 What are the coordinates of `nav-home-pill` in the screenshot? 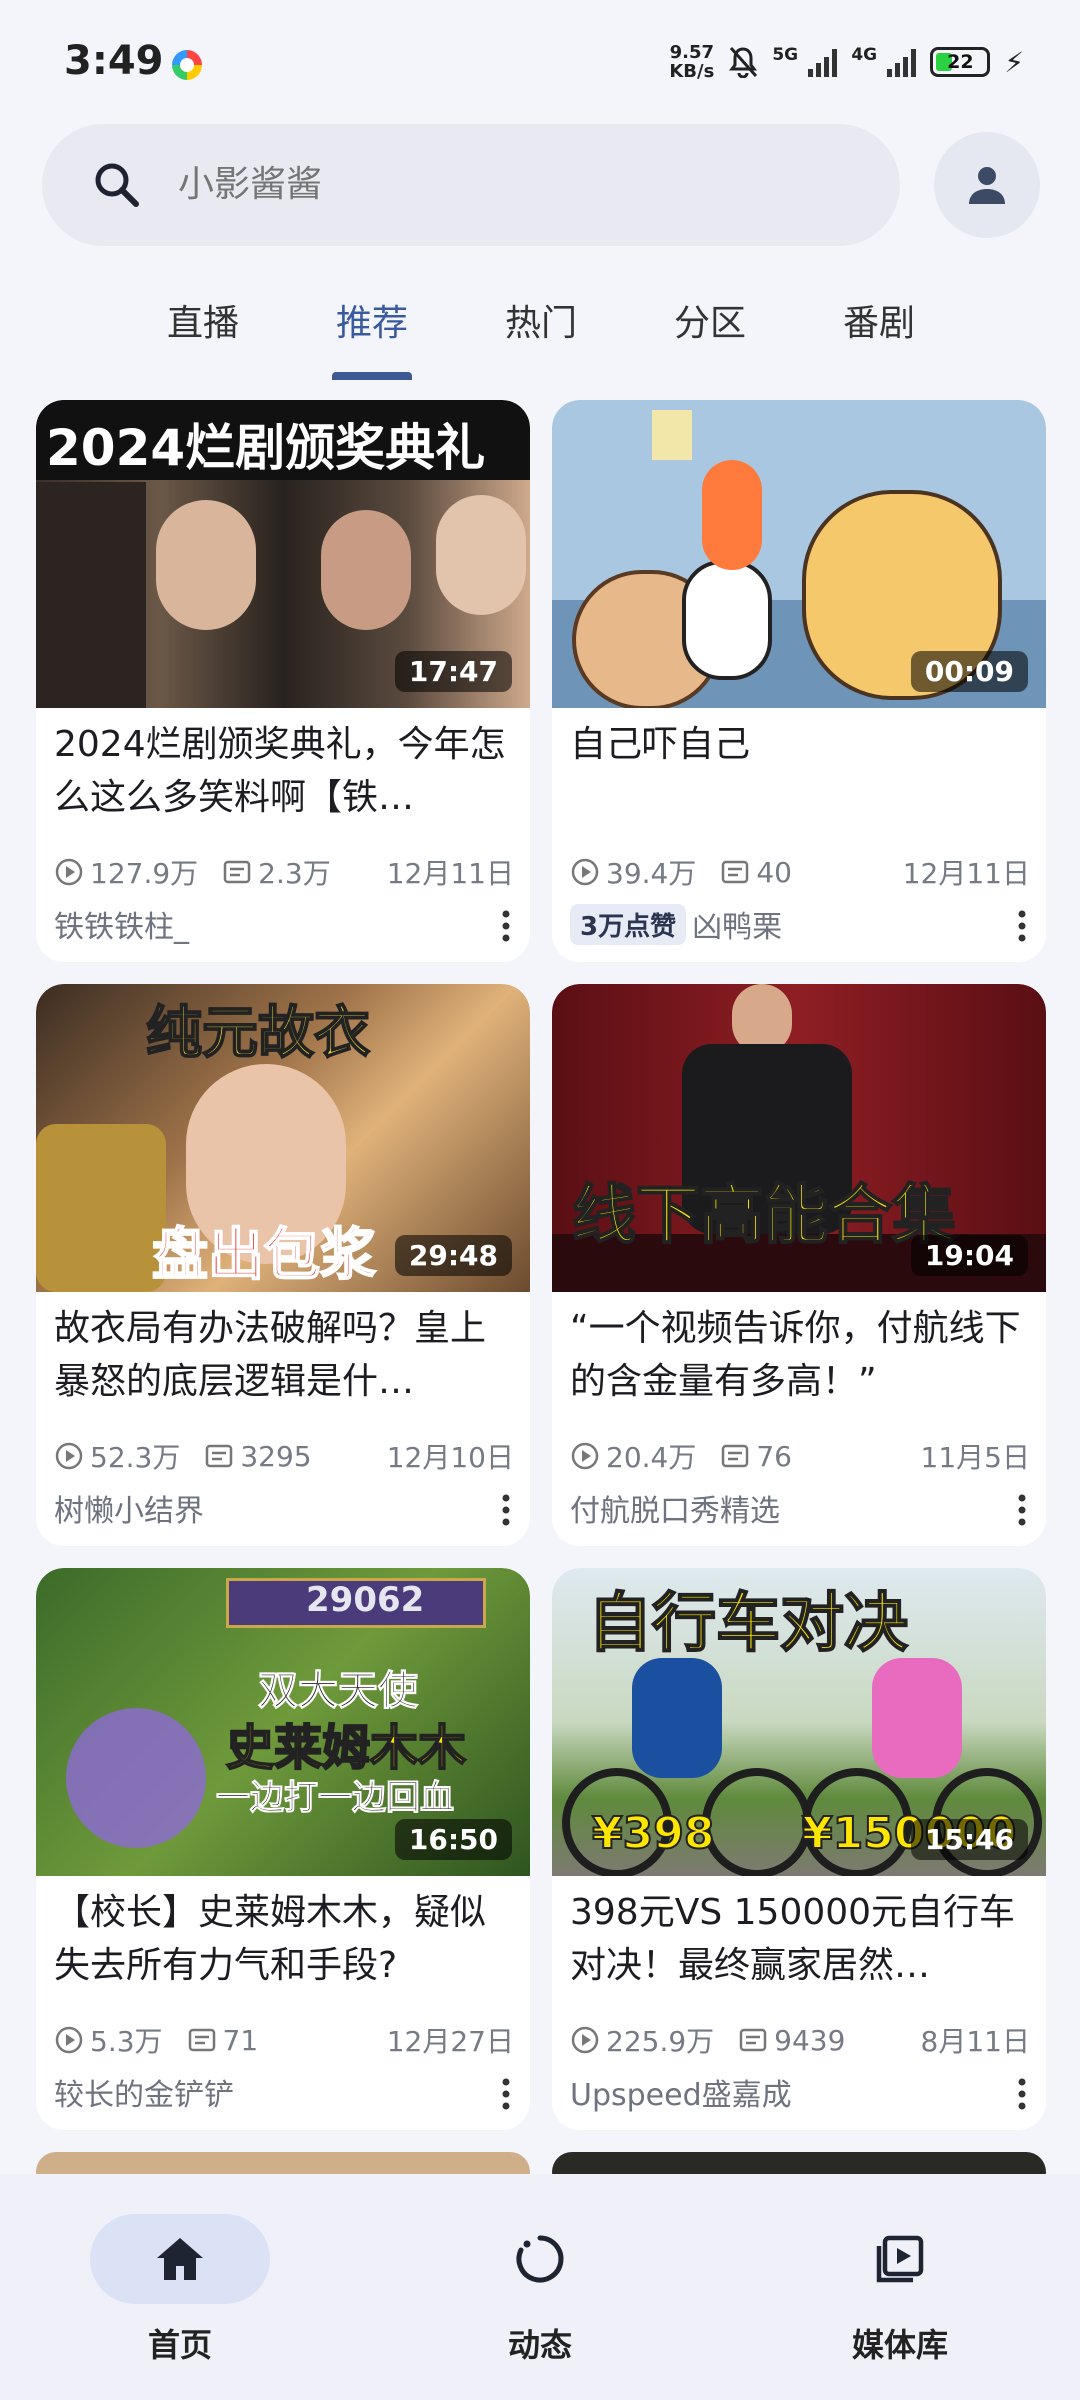 It's located at (180, 2259).